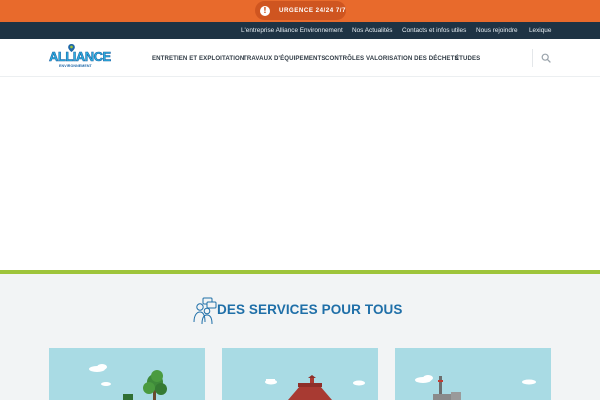 This screenshot has height=400, width=600. I want to click on card-illustration-building, so click(315, 387).